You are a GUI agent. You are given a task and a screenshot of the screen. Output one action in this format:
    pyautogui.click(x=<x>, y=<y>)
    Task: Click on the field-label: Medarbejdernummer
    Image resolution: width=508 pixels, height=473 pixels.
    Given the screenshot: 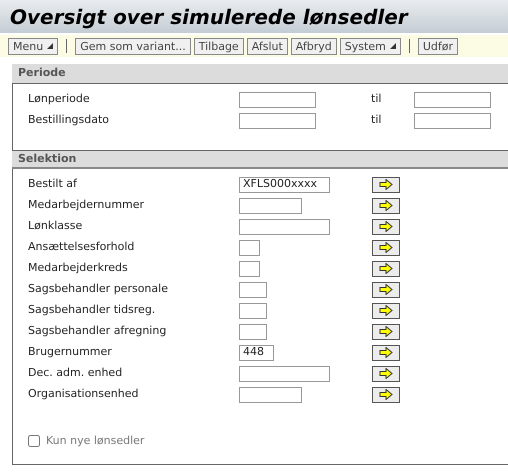 What is the action you would take?
    pyautogui.click(x=86, y=205)
    